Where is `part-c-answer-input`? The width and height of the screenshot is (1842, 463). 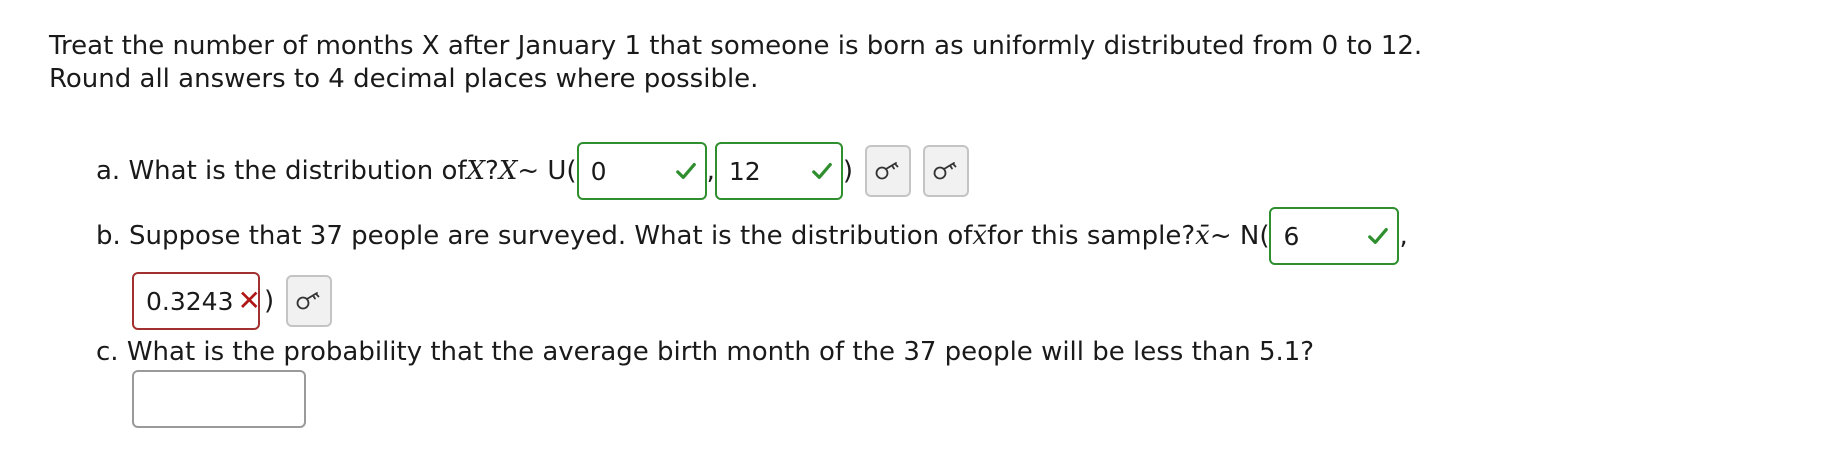 part-c-answer-input is located at coordinates (219, 399).